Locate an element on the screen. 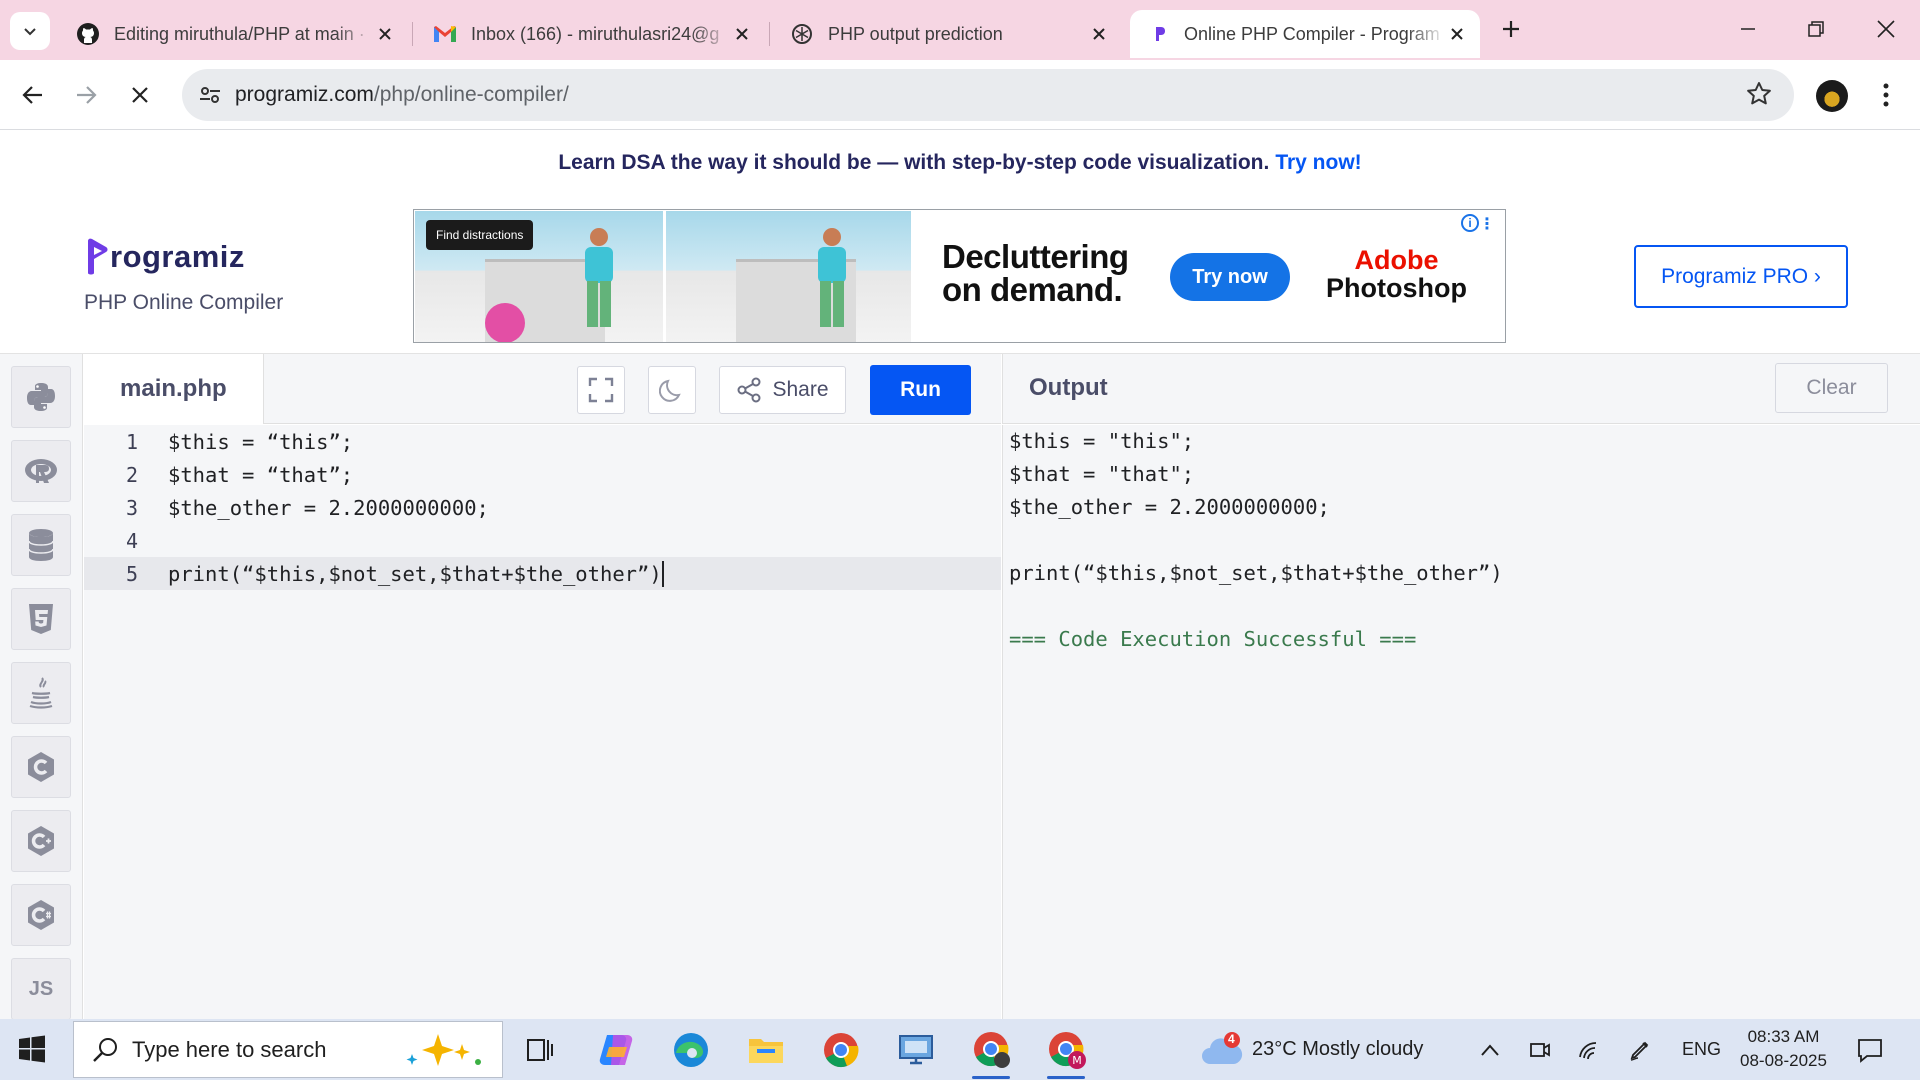 The image size is (1920, 1080). close-window-button is located at coordinates (1886, 29).